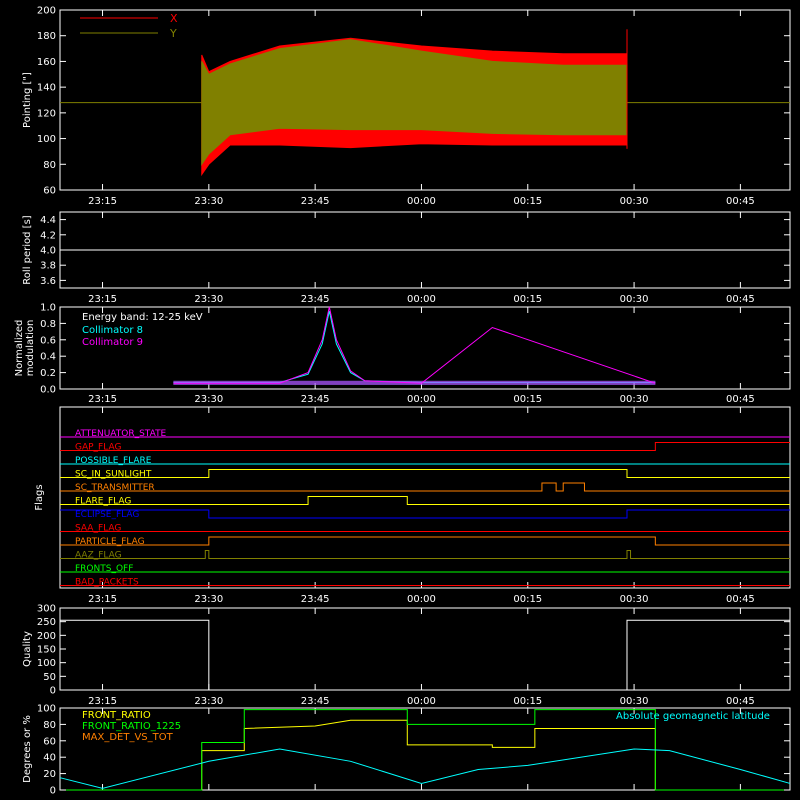 This screenshot has height=800, width=800. What do you see at coordinates (142, 317) in the screenshot?
I see `energy-band-annotation: Energy band: 12-25 keV` at bounding box center [142, 317].